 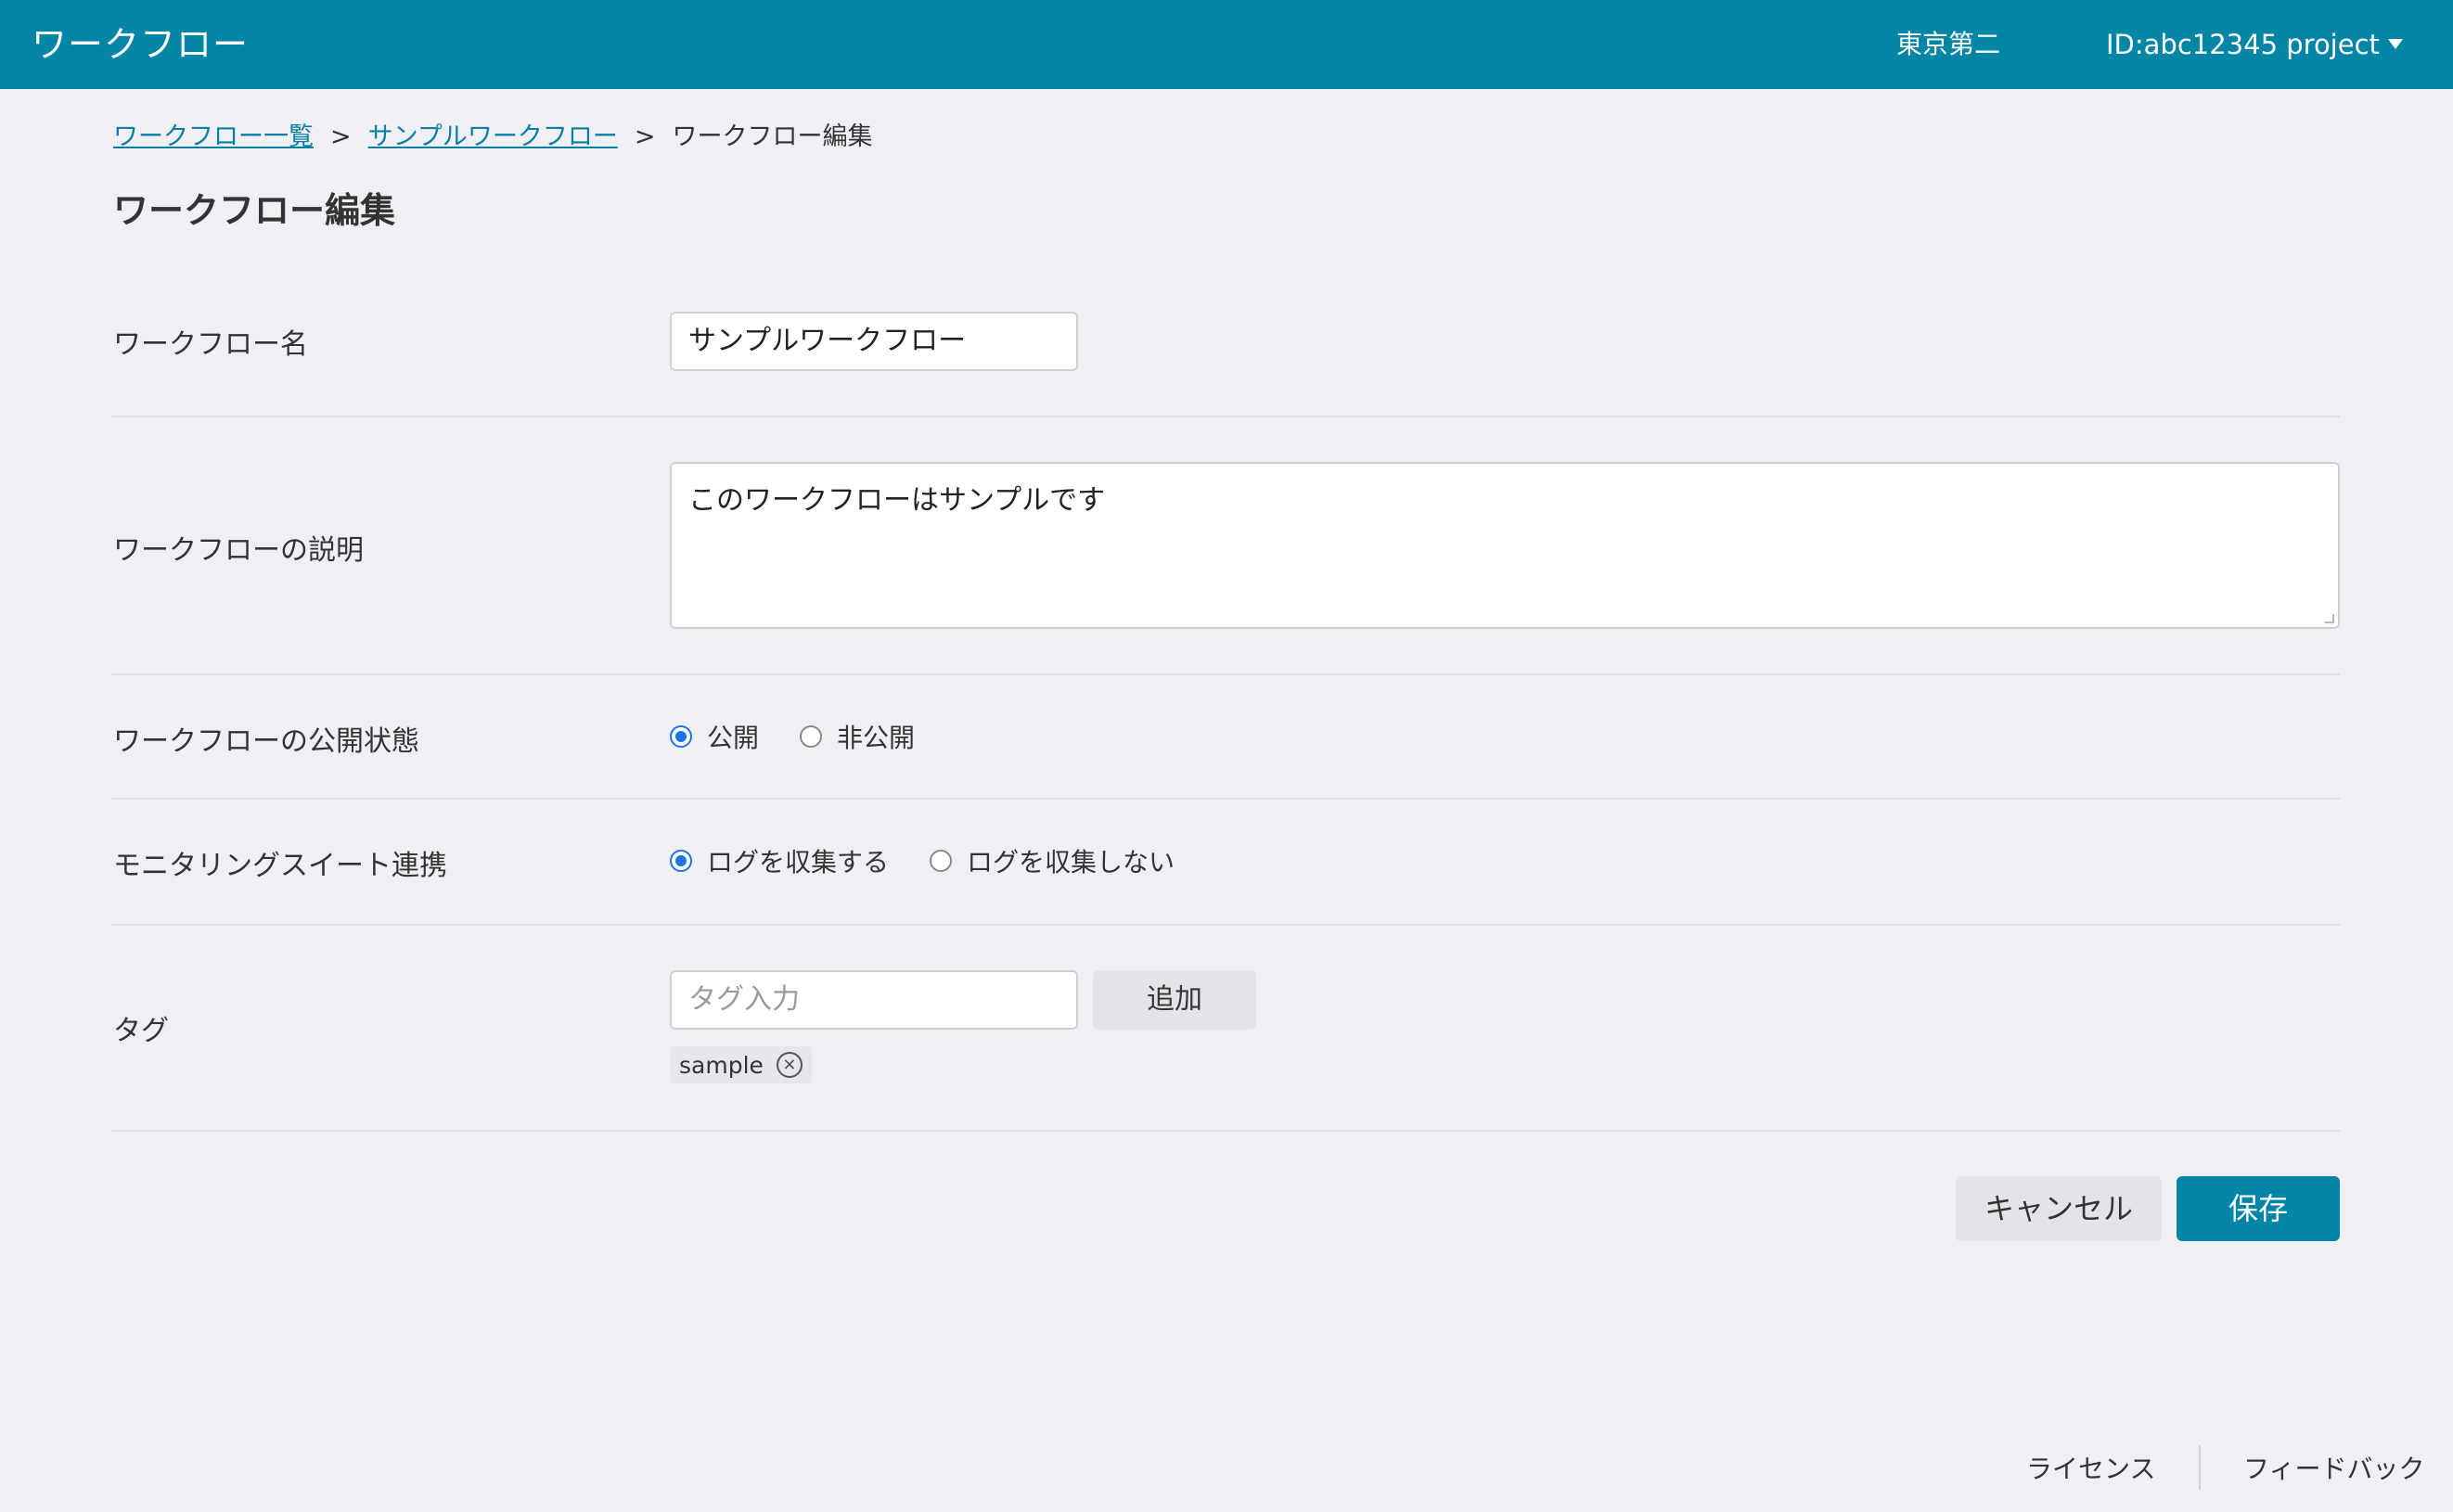 What do you see at coordinates (213, 137) in the screenshot?
I see `breadcrumb-link-workflow-list: ワークフロー一覧` at bounding box center [213, 137].